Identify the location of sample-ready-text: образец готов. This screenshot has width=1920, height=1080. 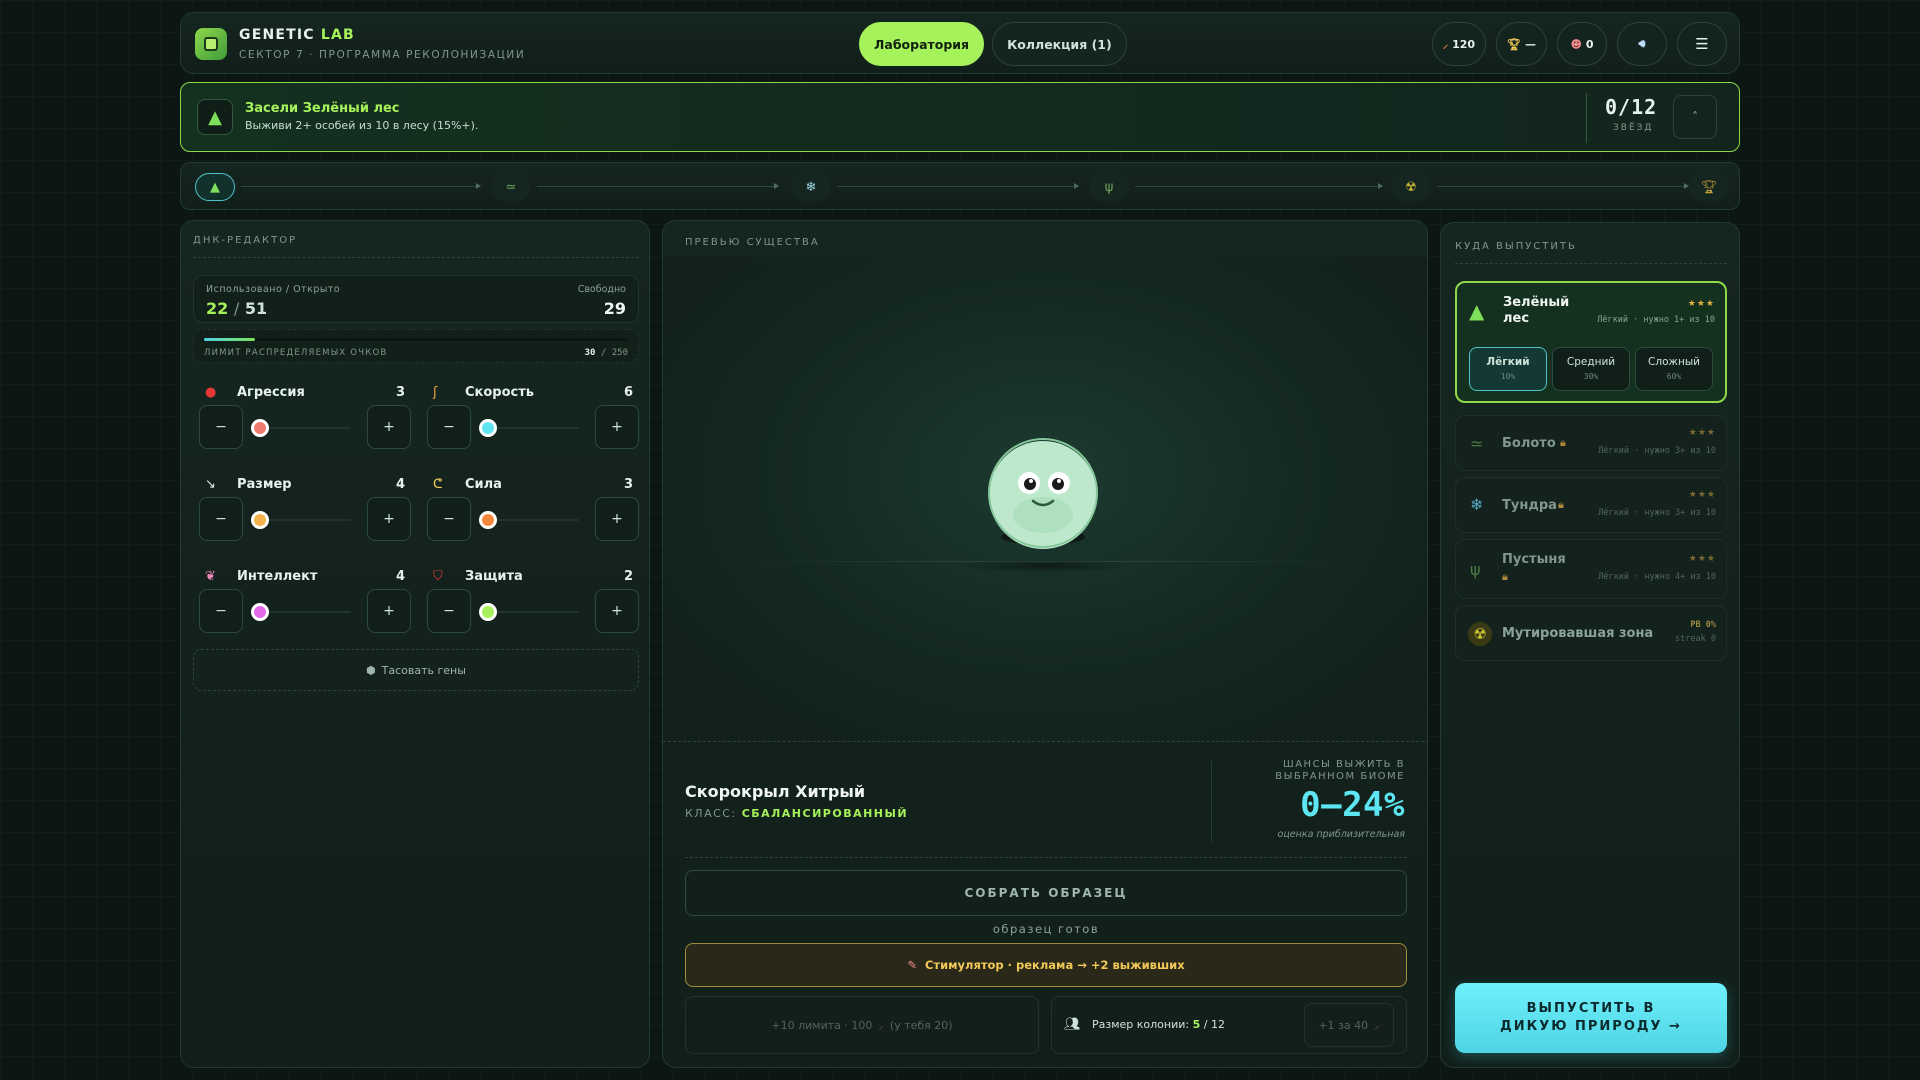
(1046, 929).